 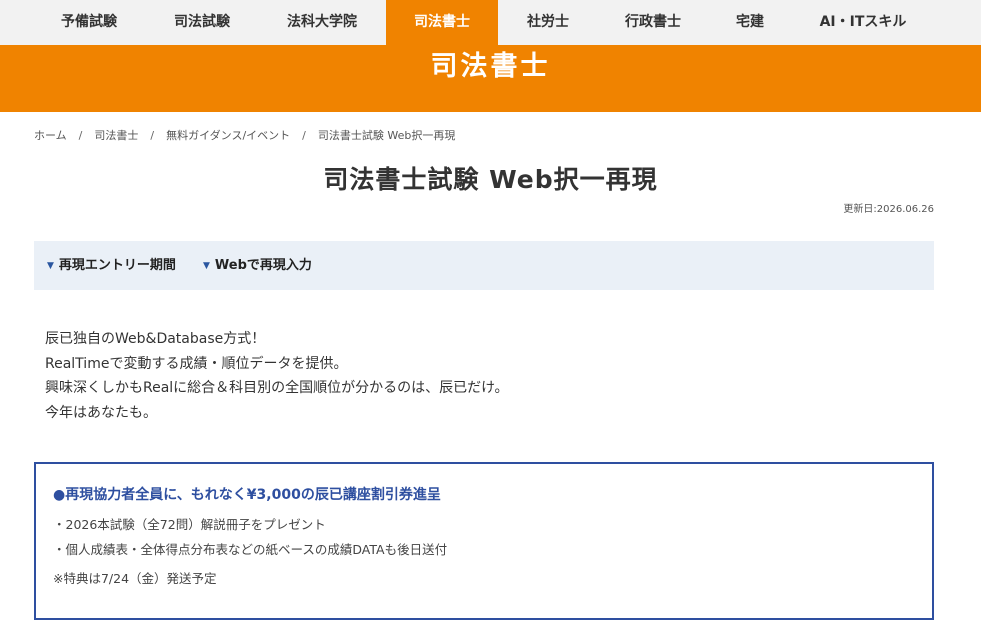 I want to click on breadcrumb: ホーム / 司法書士 / 無料ガイダンス/イベント / 司法書士試験 Web択一再現, so click(x=244, y=136).